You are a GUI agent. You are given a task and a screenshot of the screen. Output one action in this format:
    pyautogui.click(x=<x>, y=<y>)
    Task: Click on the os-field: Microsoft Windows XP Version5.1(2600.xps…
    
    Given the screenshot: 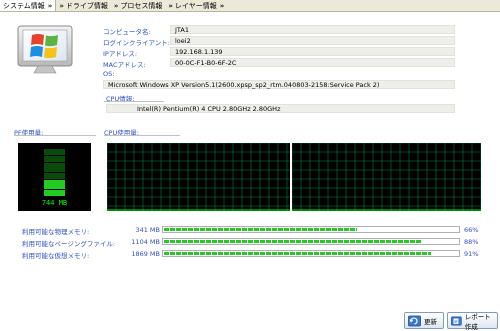 What is the action you would take?
    pyautogui.click(x=279, y=84)
    